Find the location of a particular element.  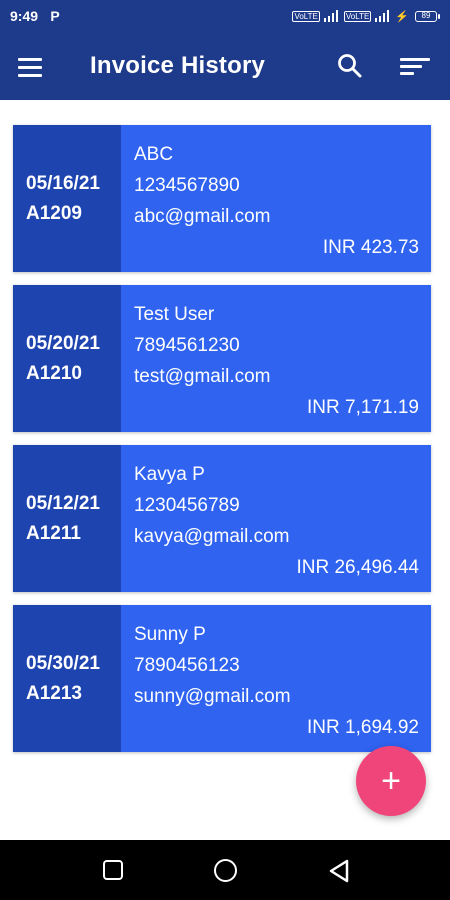

invoice-card-details: ABC 1234567890 abc@gmail.com INR 423.73 is located at coordinates (276, 198).